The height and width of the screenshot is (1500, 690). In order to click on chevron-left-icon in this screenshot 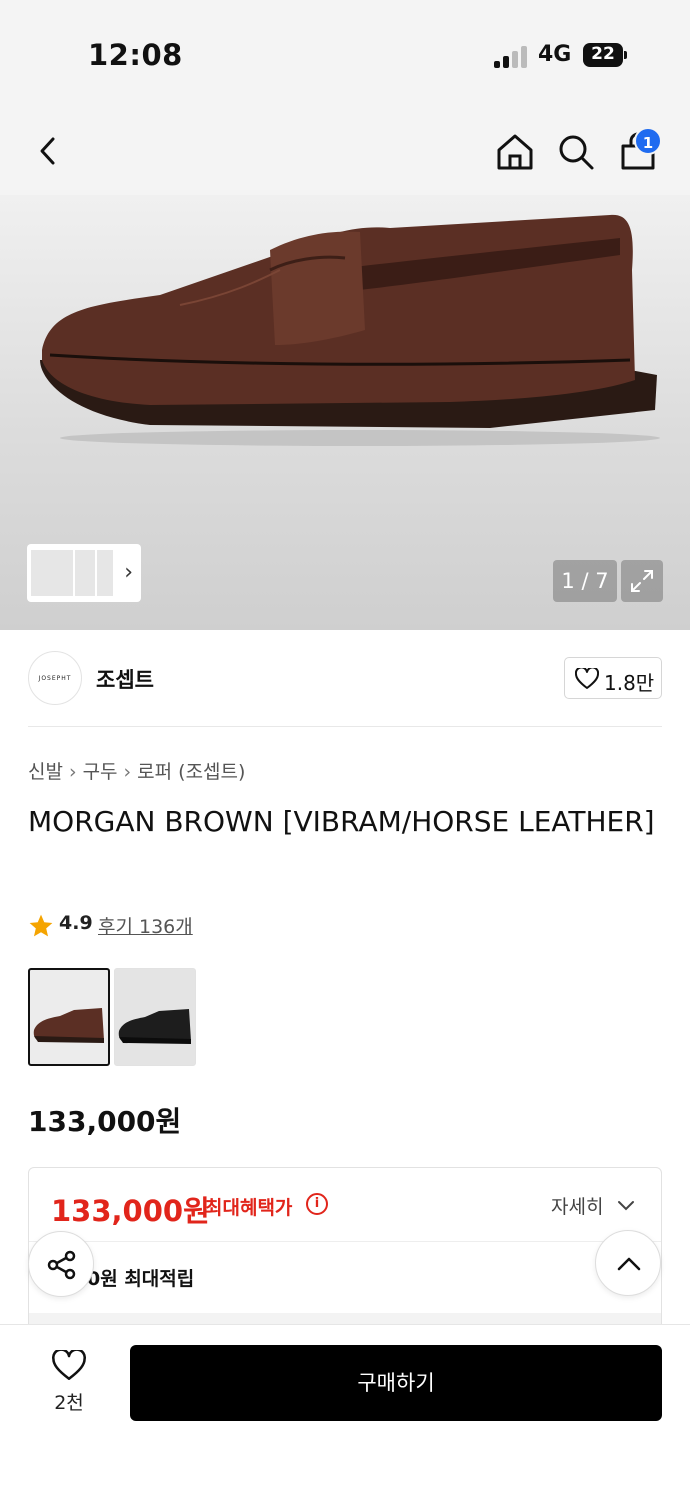, I will do `click(47, 151)`.